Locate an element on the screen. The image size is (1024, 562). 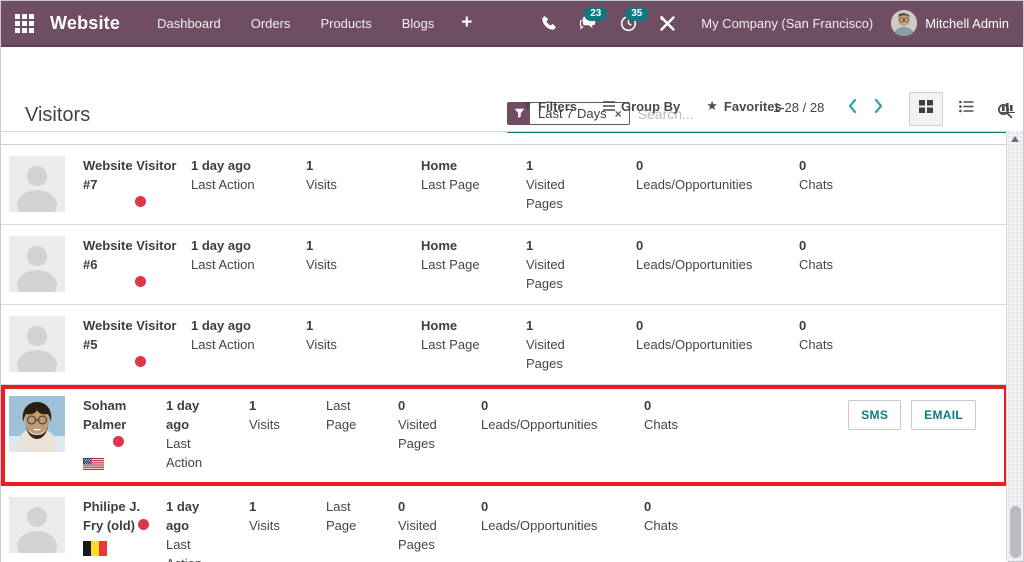
stat-value: Home is located at coordinates (439, 165).